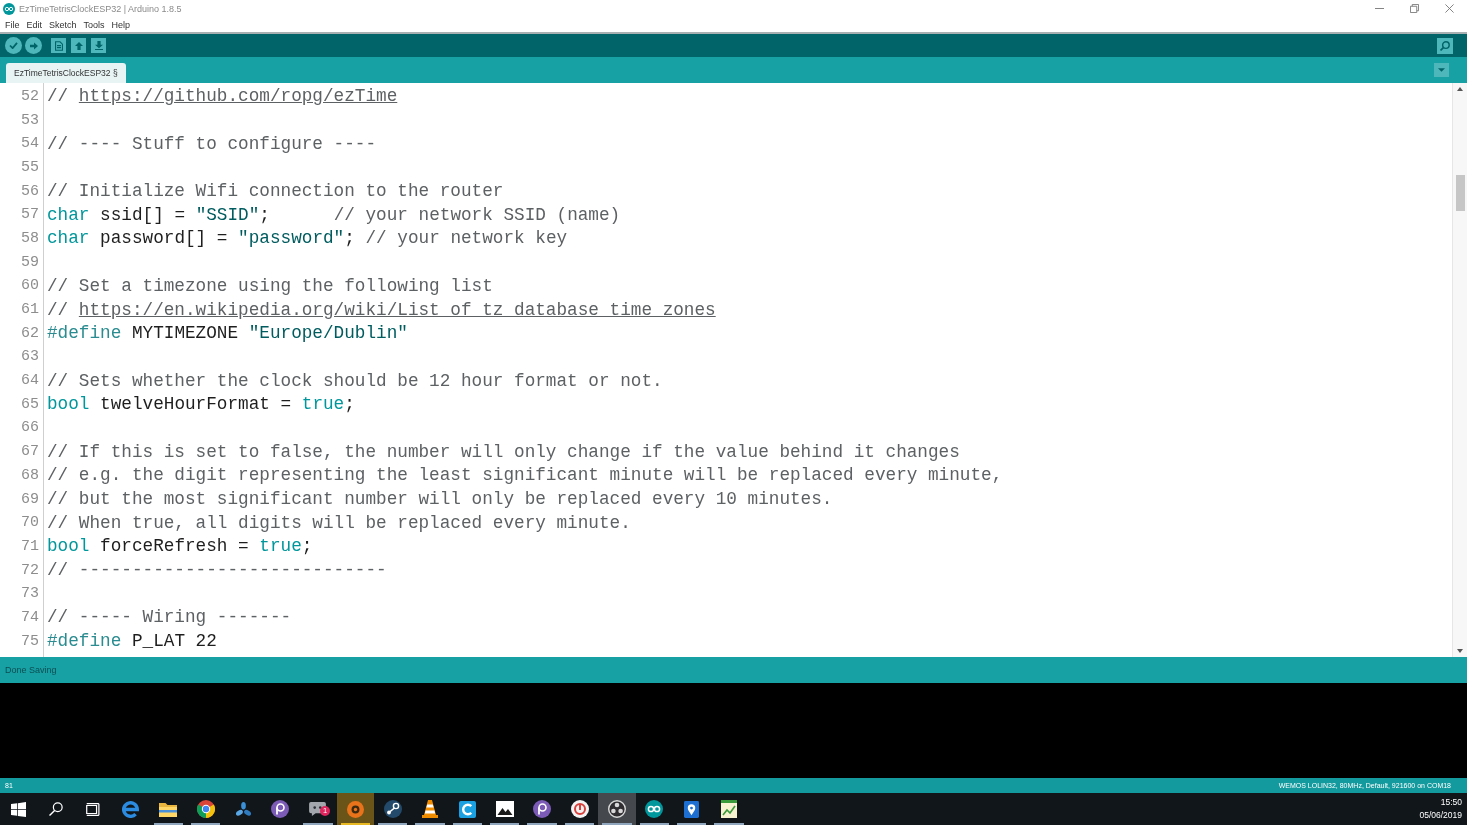  What do you see at coordinates (30, 617) in the screenshot?
I see `line-number: 74` at bounding box center [30, 617].